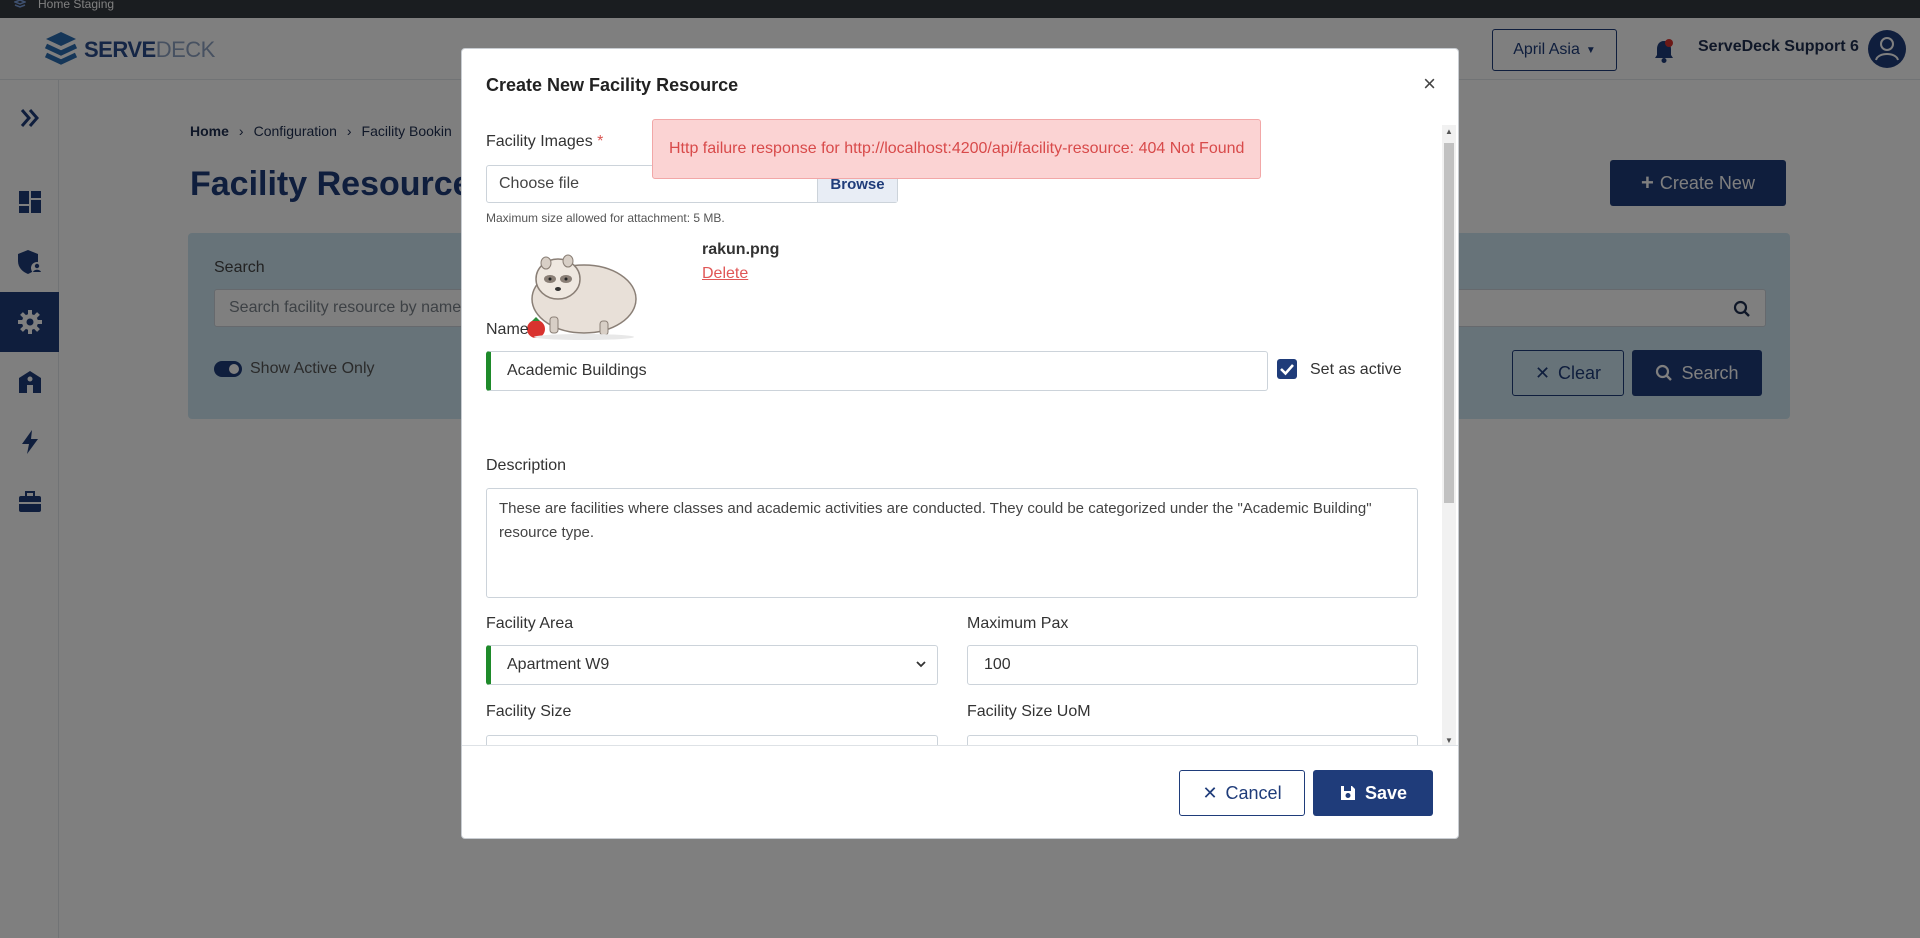  What do you see at coordinates (530, 623) in the screenshot?
I see `facility-area-label: Facility Area` at bounding box center [530, 623].